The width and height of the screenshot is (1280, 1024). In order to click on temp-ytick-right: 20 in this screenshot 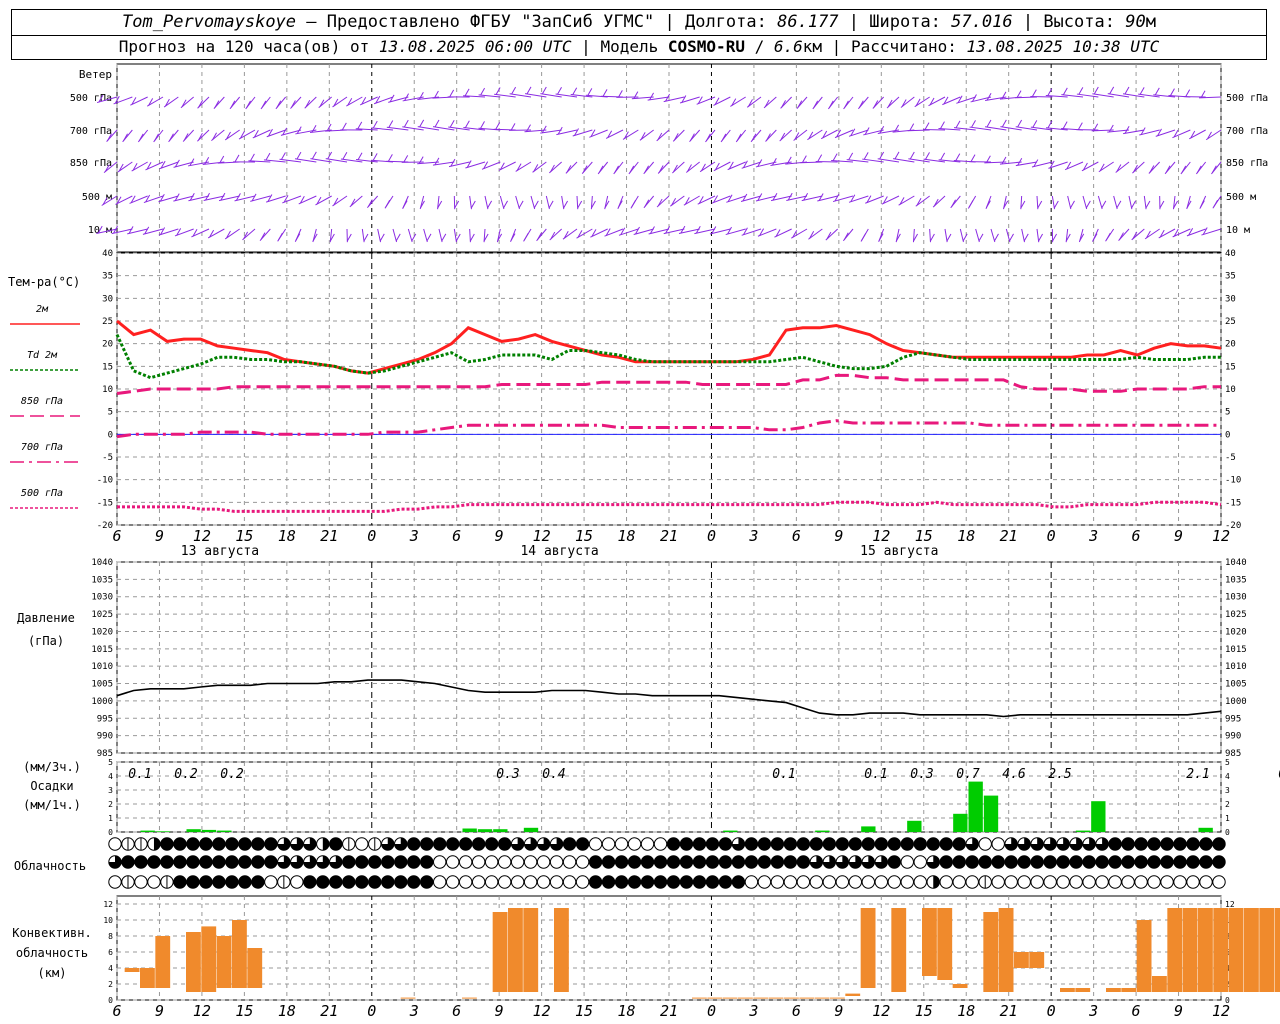, I will do `click(1230, 345)`.